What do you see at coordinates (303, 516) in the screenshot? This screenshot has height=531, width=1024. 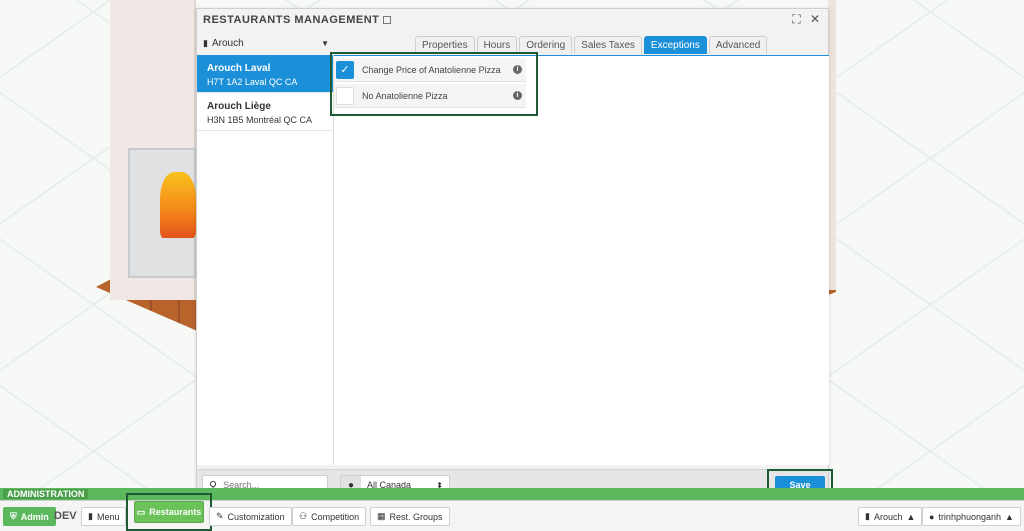 I see `users-icon: ⚇` at bounding box center [303, 516].